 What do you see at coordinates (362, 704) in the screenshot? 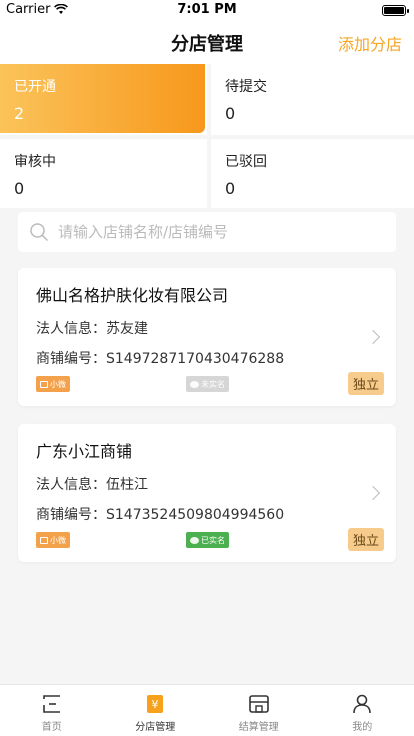
I see `profile-icon` at bounding box center [362, 704].